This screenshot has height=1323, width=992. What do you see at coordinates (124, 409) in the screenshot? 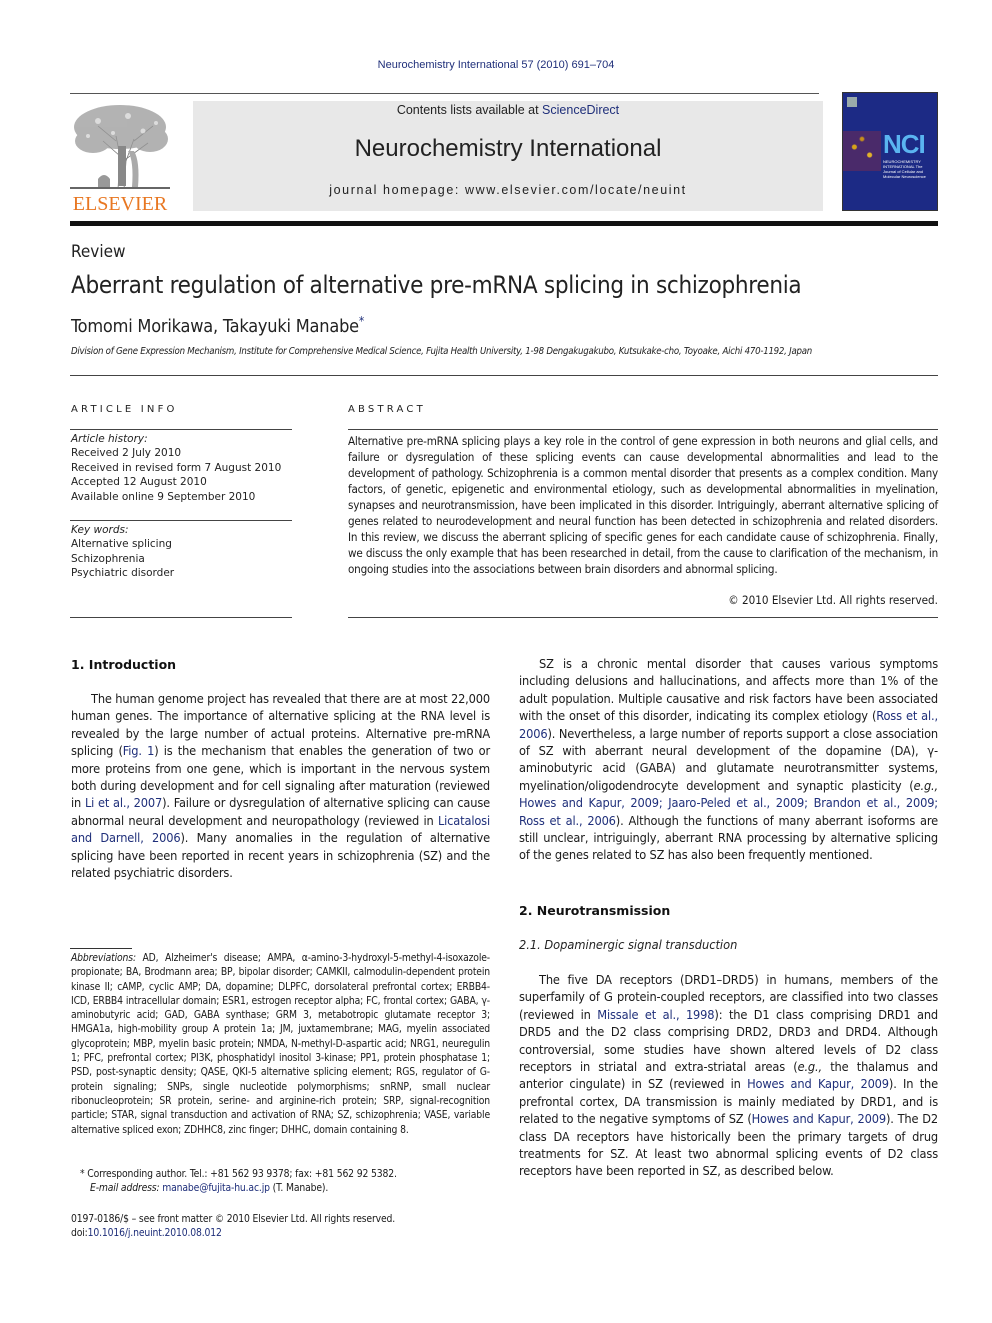
I see `article-info-heading: ARTICLE INFO` at bounding box center [124, 409].